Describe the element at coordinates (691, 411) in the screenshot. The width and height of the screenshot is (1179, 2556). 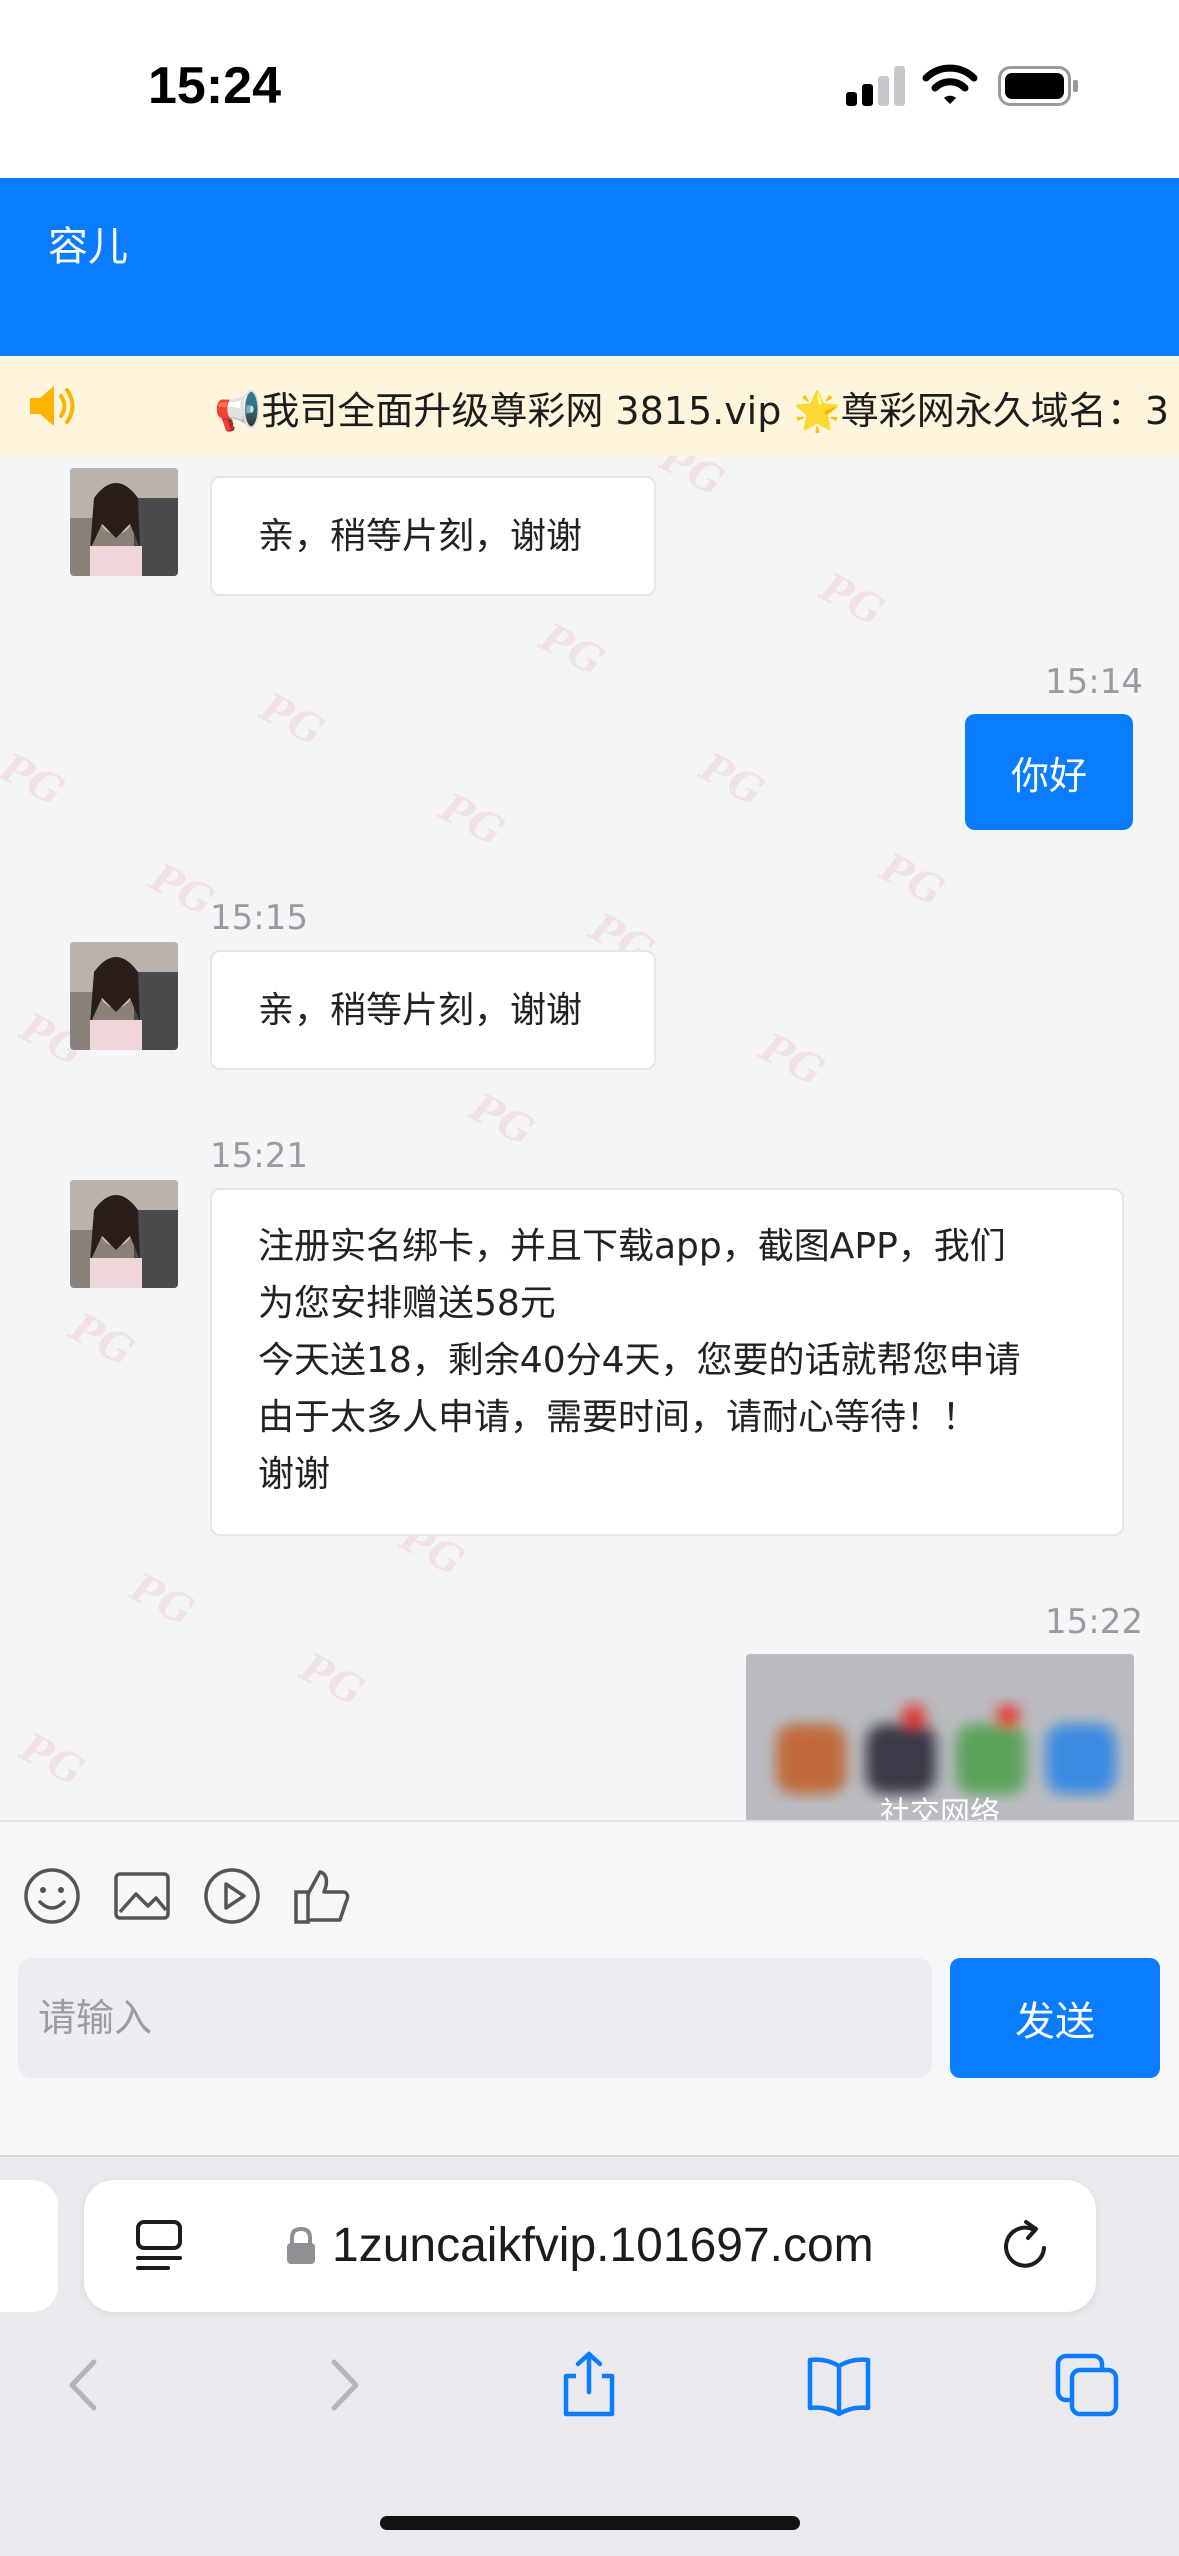
I see `notice-marquee: 📢我司全面升级尊彩网 3815.vip 🌟尊彩网永久域名：3` at that location.